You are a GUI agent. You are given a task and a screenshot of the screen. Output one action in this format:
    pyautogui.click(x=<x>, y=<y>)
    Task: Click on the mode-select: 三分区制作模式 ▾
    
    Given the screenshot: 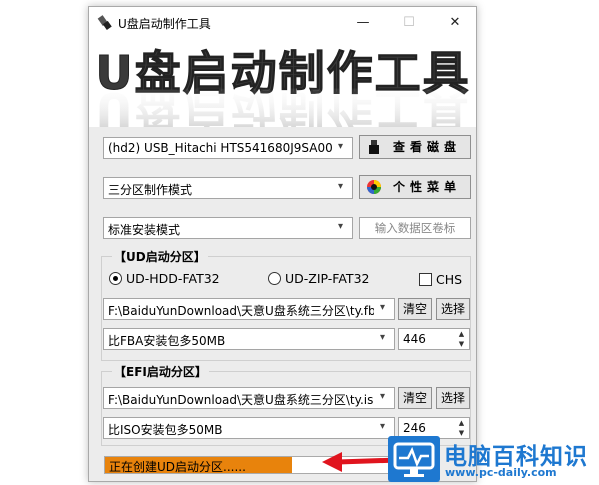 What is the action you would take?
    pyautogui.click(x=228, y=188)
    